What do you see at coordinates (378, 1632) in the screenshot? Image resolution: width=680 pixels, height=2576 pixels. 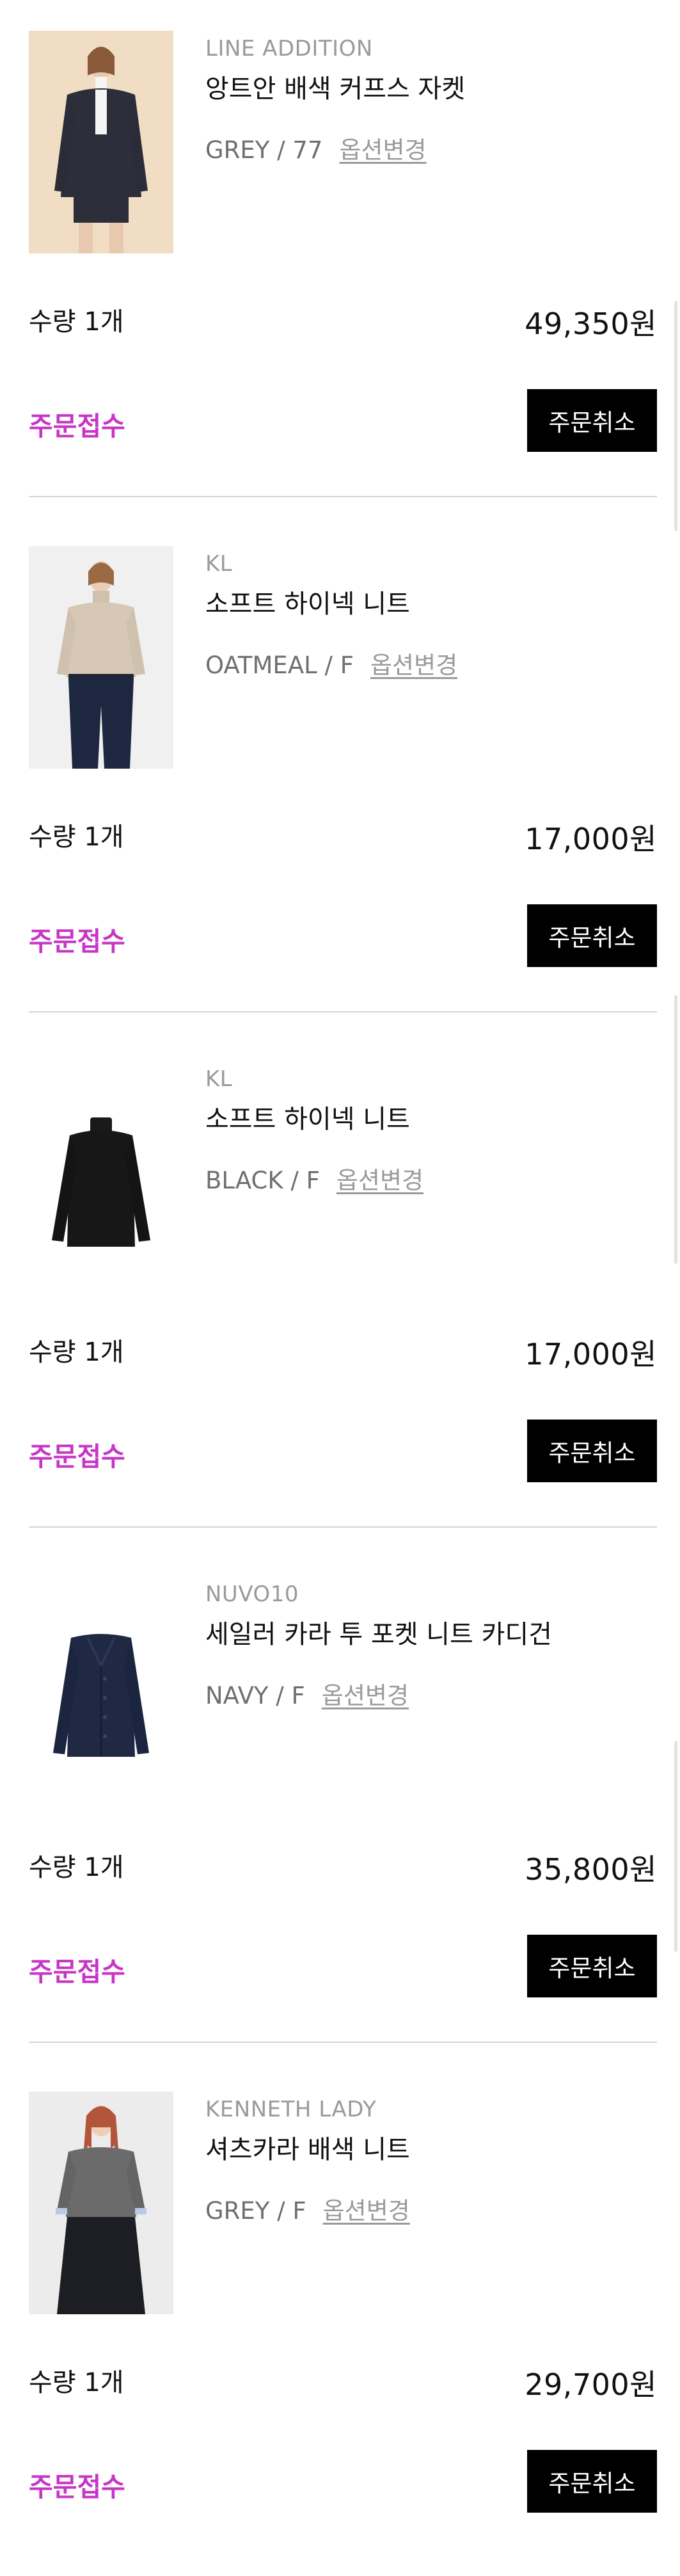 I see `product-name: 세일러 카라 투 포켓 니트 카디건` at bounding box center [378, 1632].